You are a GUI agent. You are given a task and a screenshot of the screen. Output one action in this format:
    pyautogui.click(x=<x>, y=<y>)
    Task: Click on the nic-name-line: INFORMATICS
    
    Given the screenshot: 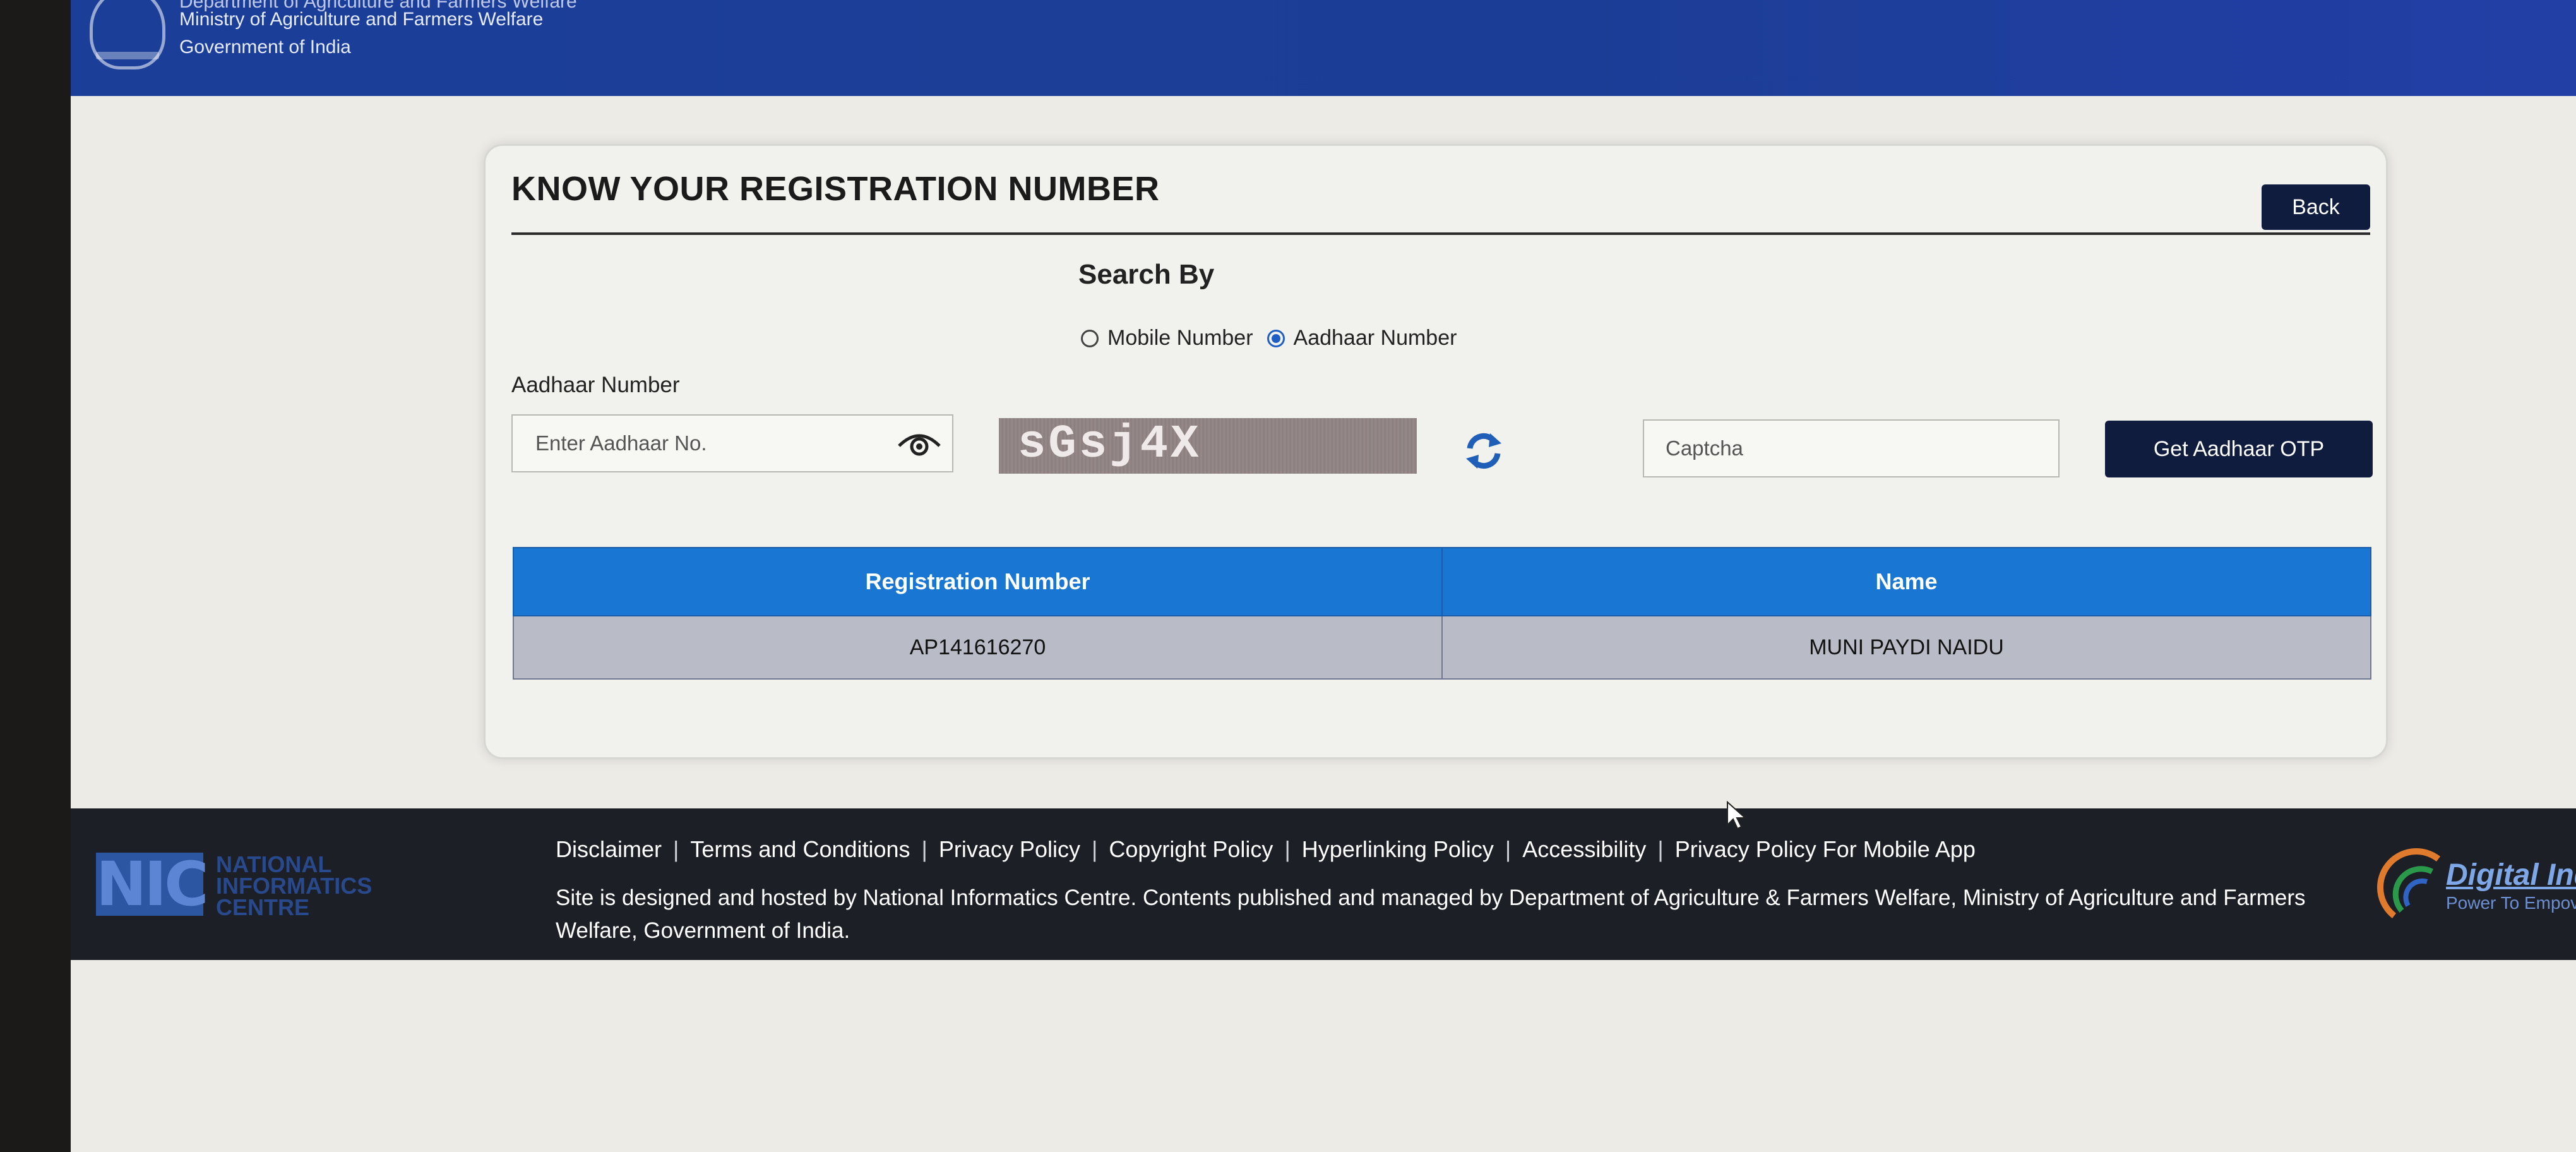 What is the action you would take?
    pyautogui.click(x=294, y=886)
    